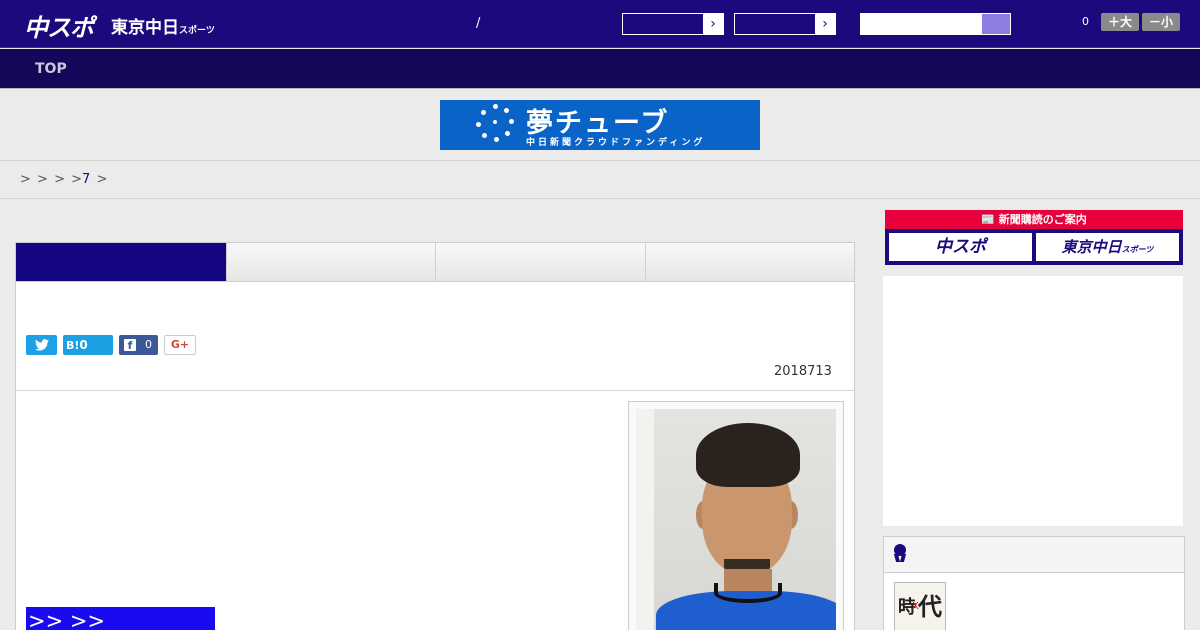 The height and width of the screenshot is (630, 1200). I want to click on site-header: 中スポ 東京中日スポーツ / › › 0 ＋大 －小, so click(600, 24).